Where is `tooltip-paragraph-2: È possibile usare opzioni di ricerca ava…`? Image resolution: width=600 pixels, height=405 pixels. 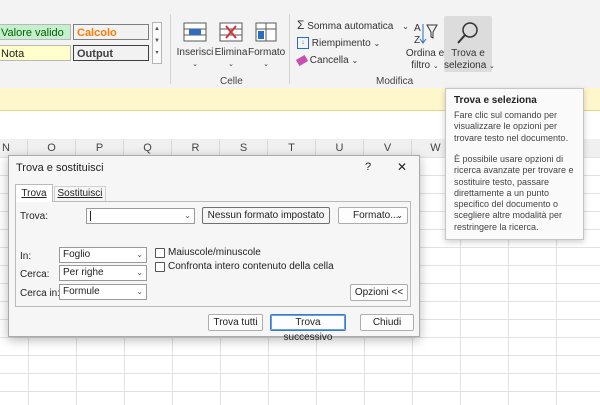 tooltip-paragraph-2: È possibile usare opzioni di ricerca ava… is located at coordinates (514, 193).